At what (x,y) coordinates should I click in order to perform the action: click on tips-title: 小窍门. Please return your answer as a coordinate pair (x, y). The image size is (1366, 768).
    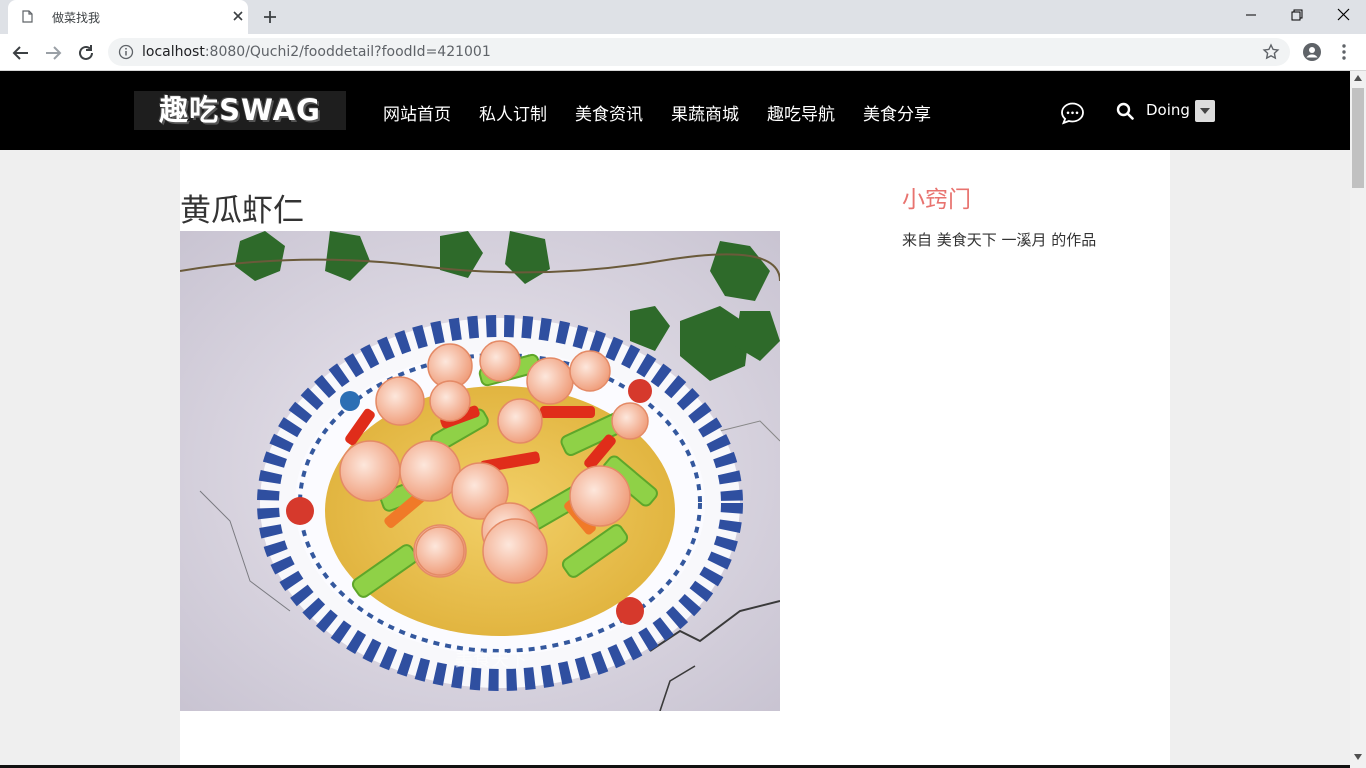
    Looking at the image, I should click on (936, 197).